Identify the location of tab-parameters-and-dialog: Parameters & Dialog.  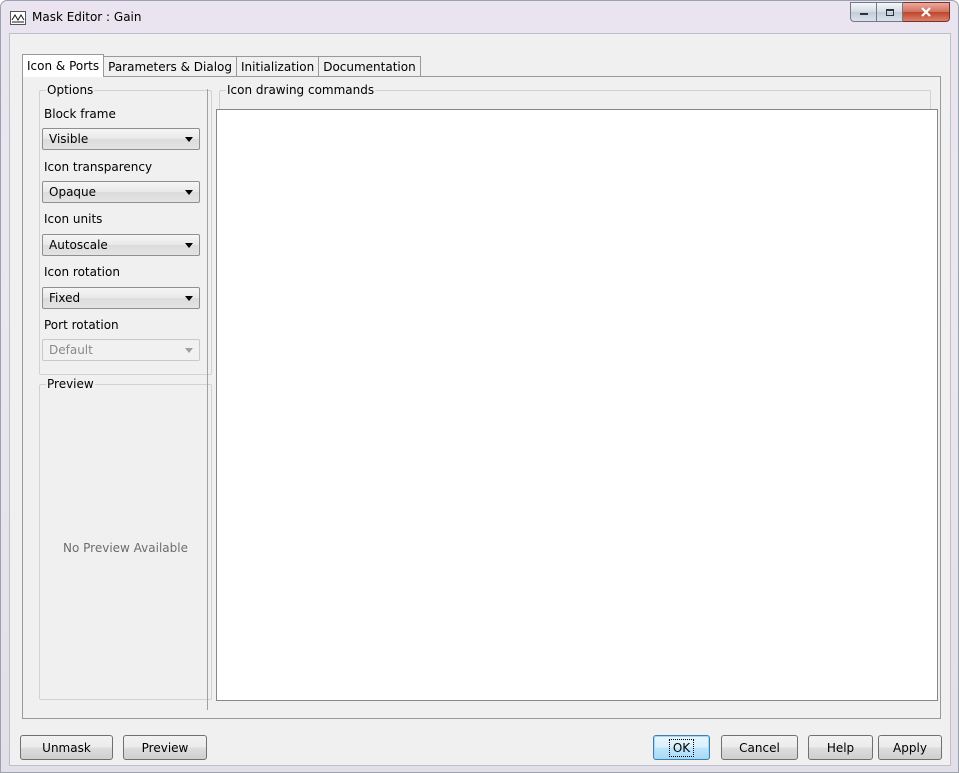
(171, 66).